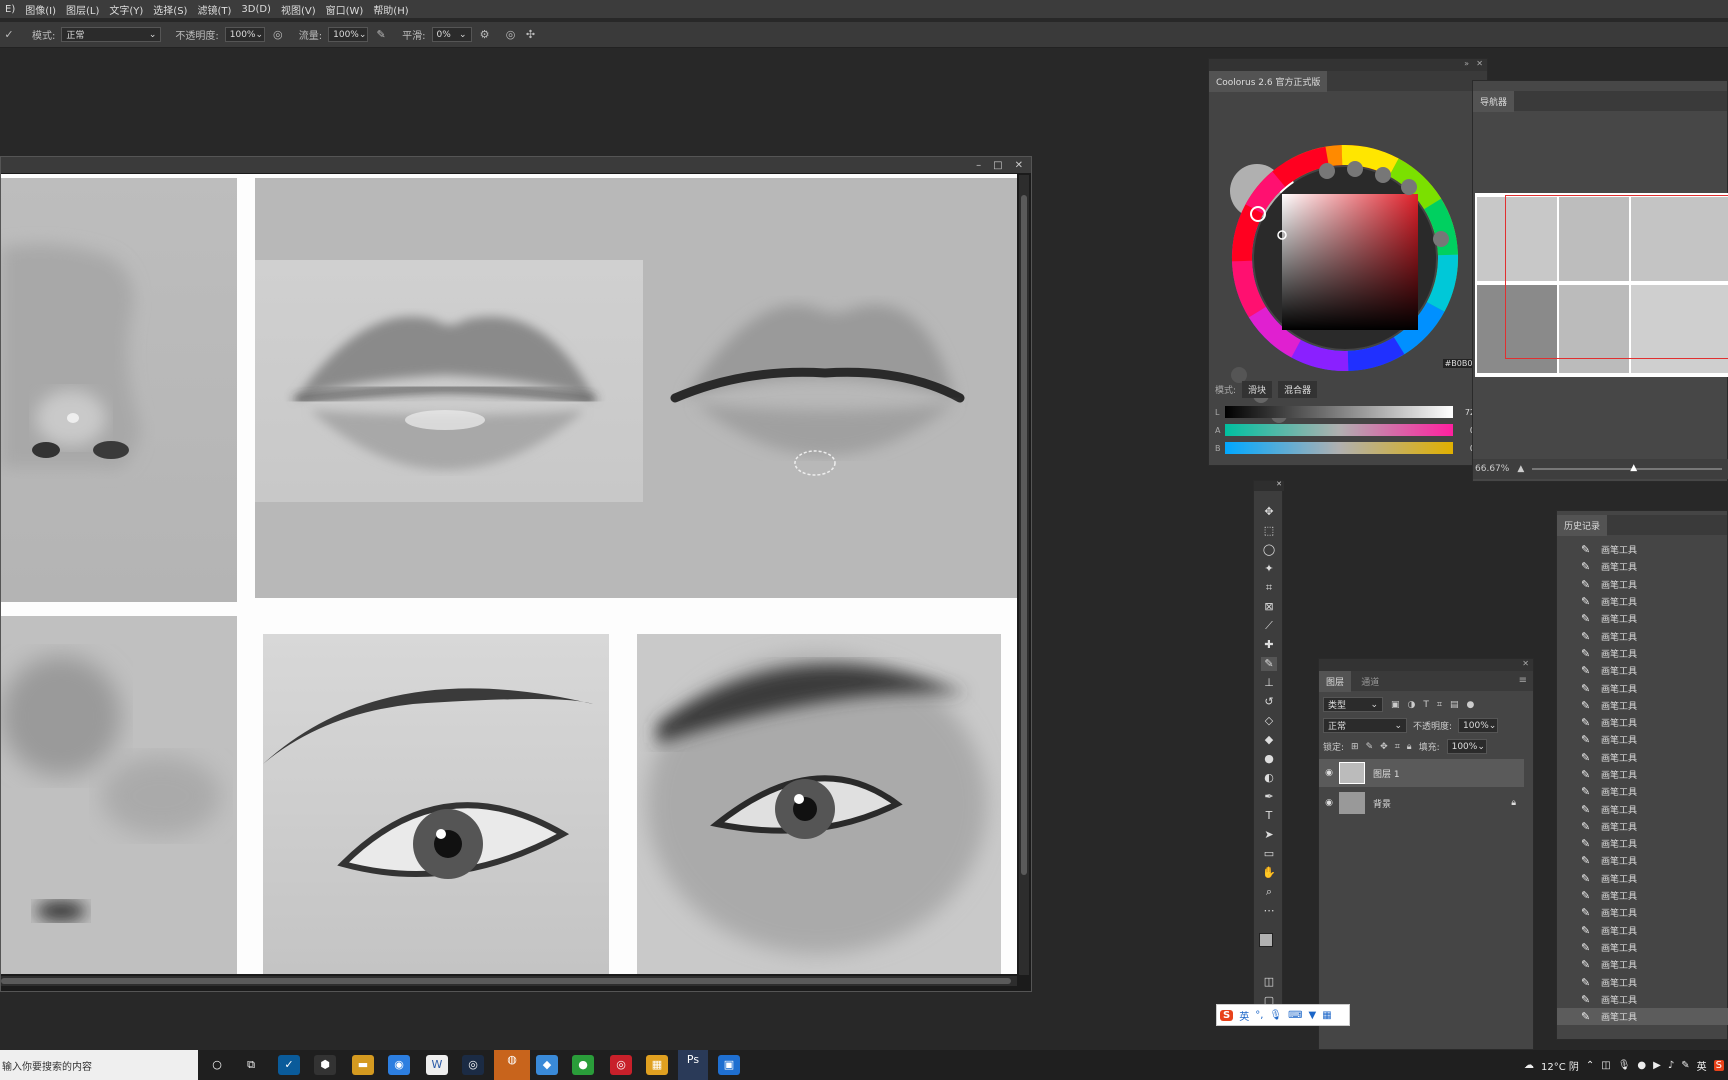 This screenshot has width=1728, height=1080. I want to click on brush-tool-icon: ✎, so click(1269, 664).